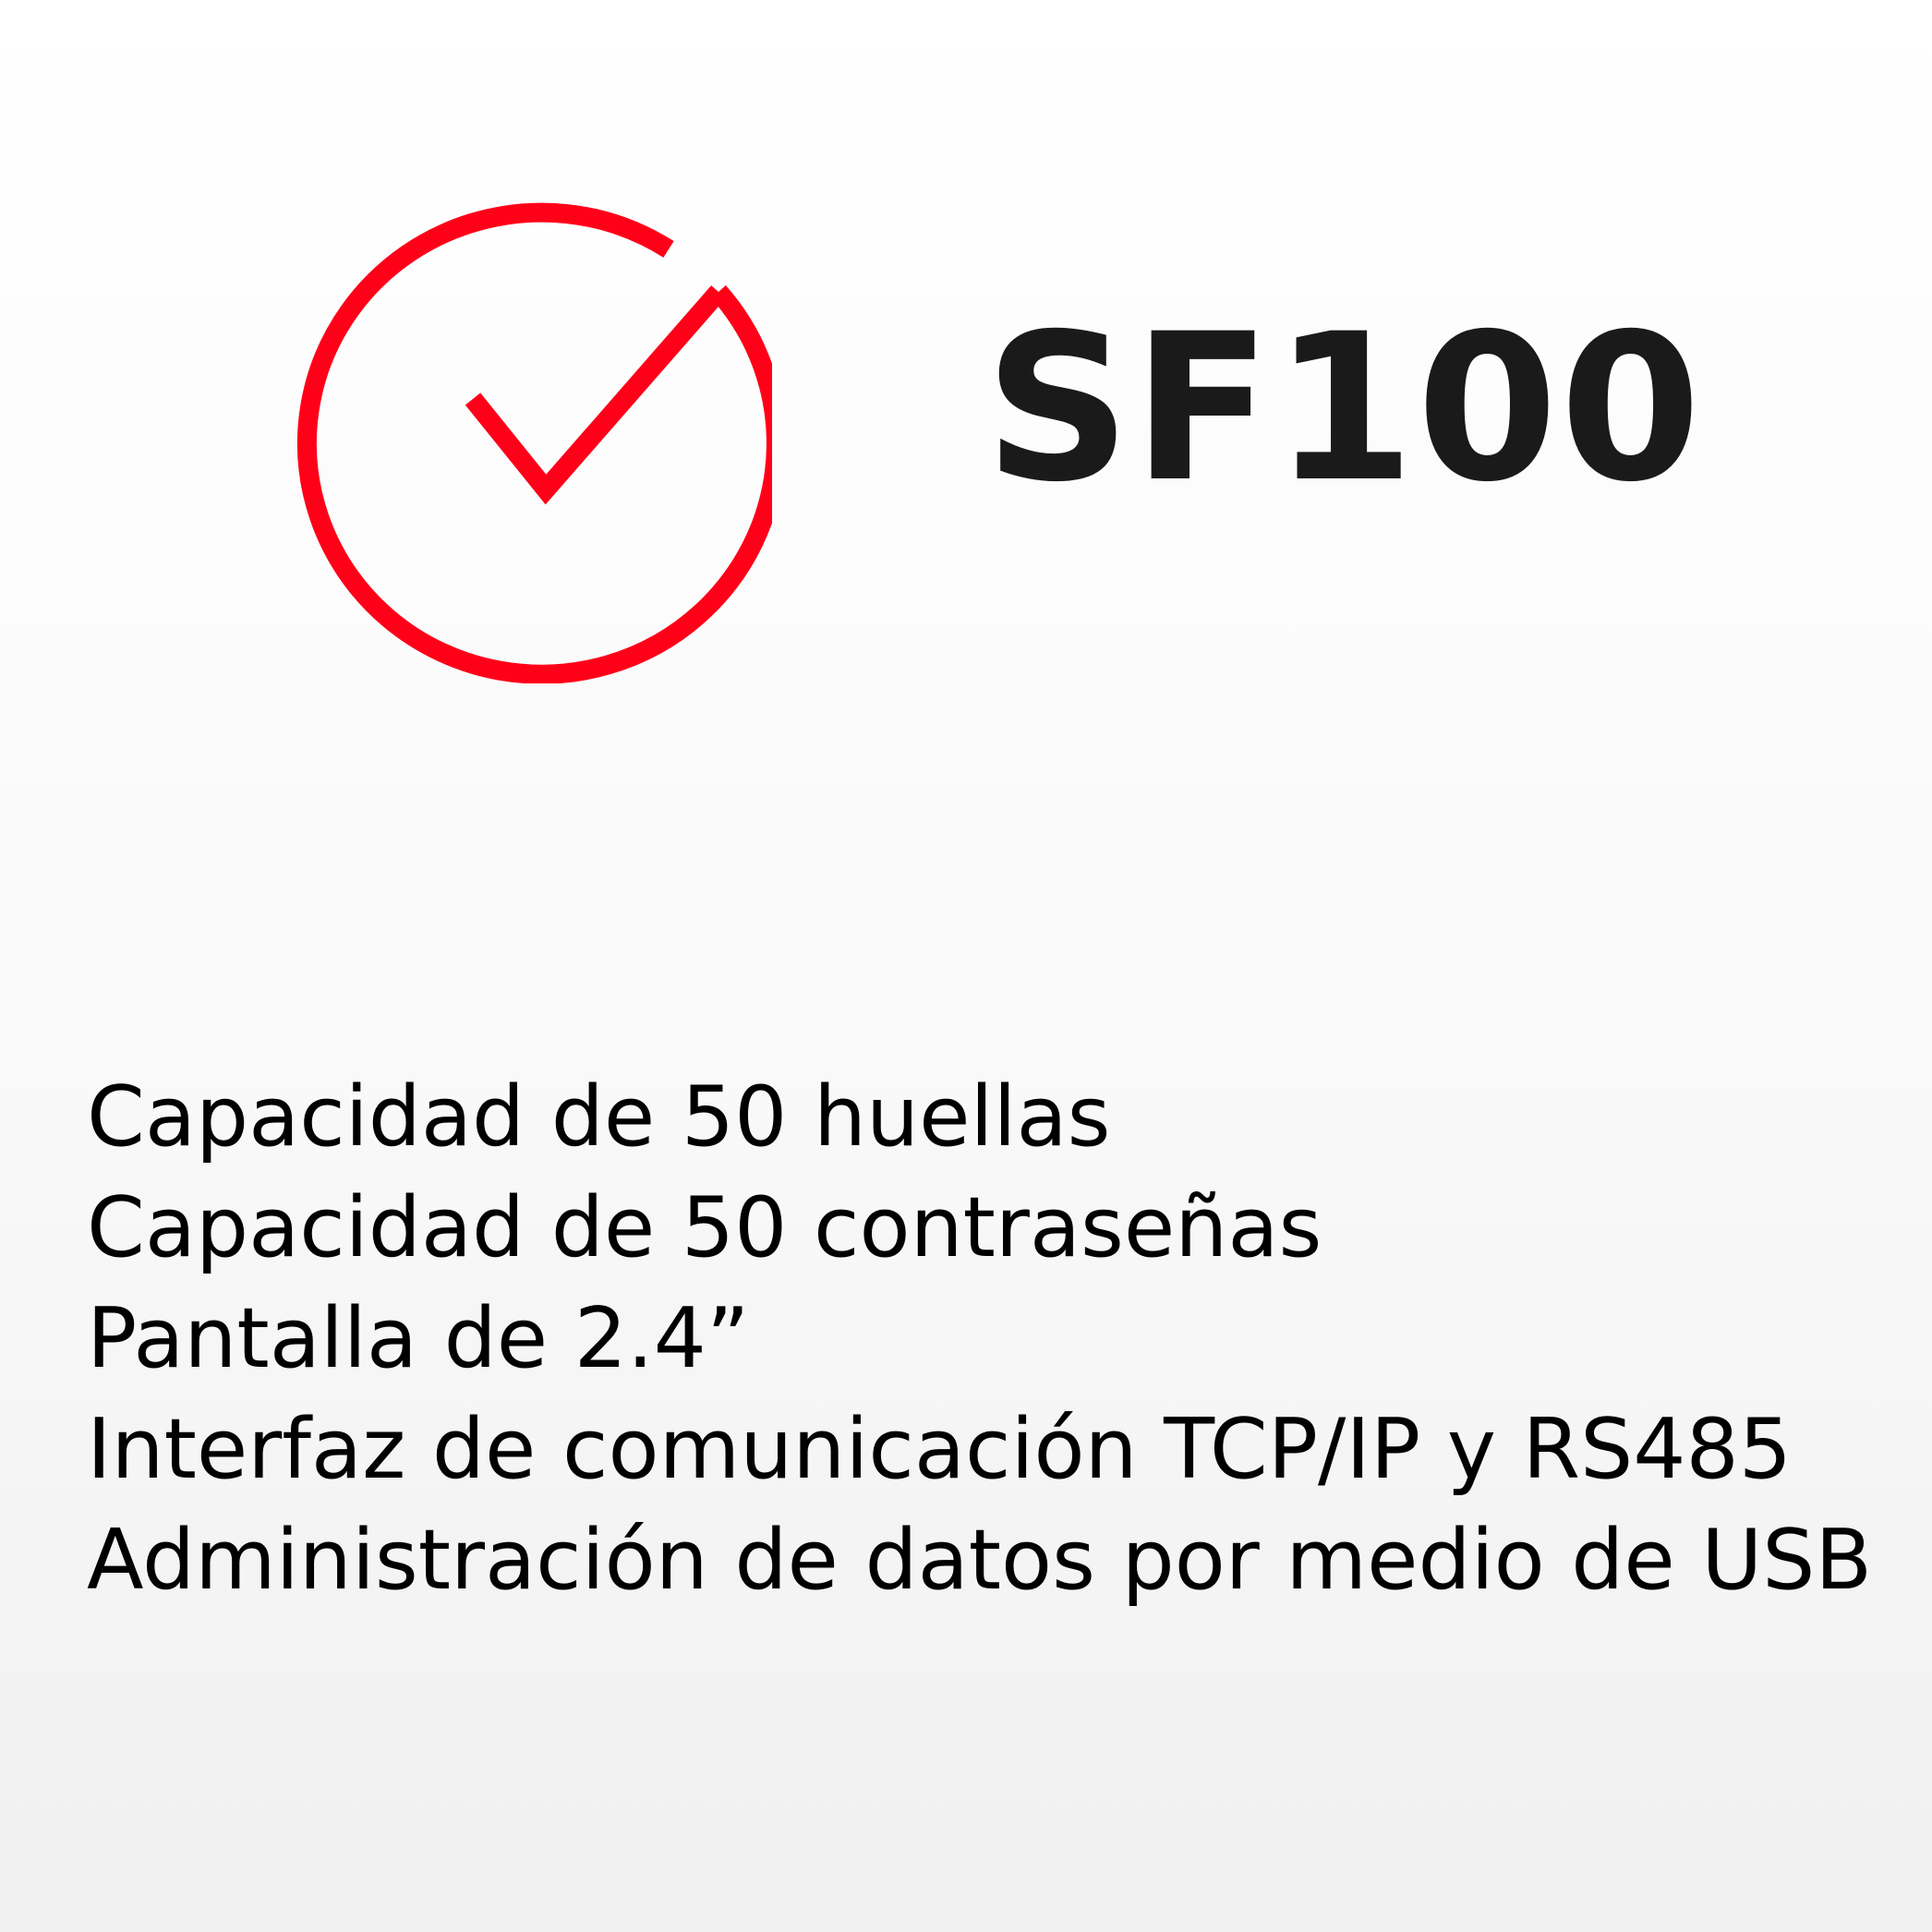 This screenshot has height=1932, width=1932. I want to click on feature-item: Capacidad de 50 contraseñas, so click(704, 1227).